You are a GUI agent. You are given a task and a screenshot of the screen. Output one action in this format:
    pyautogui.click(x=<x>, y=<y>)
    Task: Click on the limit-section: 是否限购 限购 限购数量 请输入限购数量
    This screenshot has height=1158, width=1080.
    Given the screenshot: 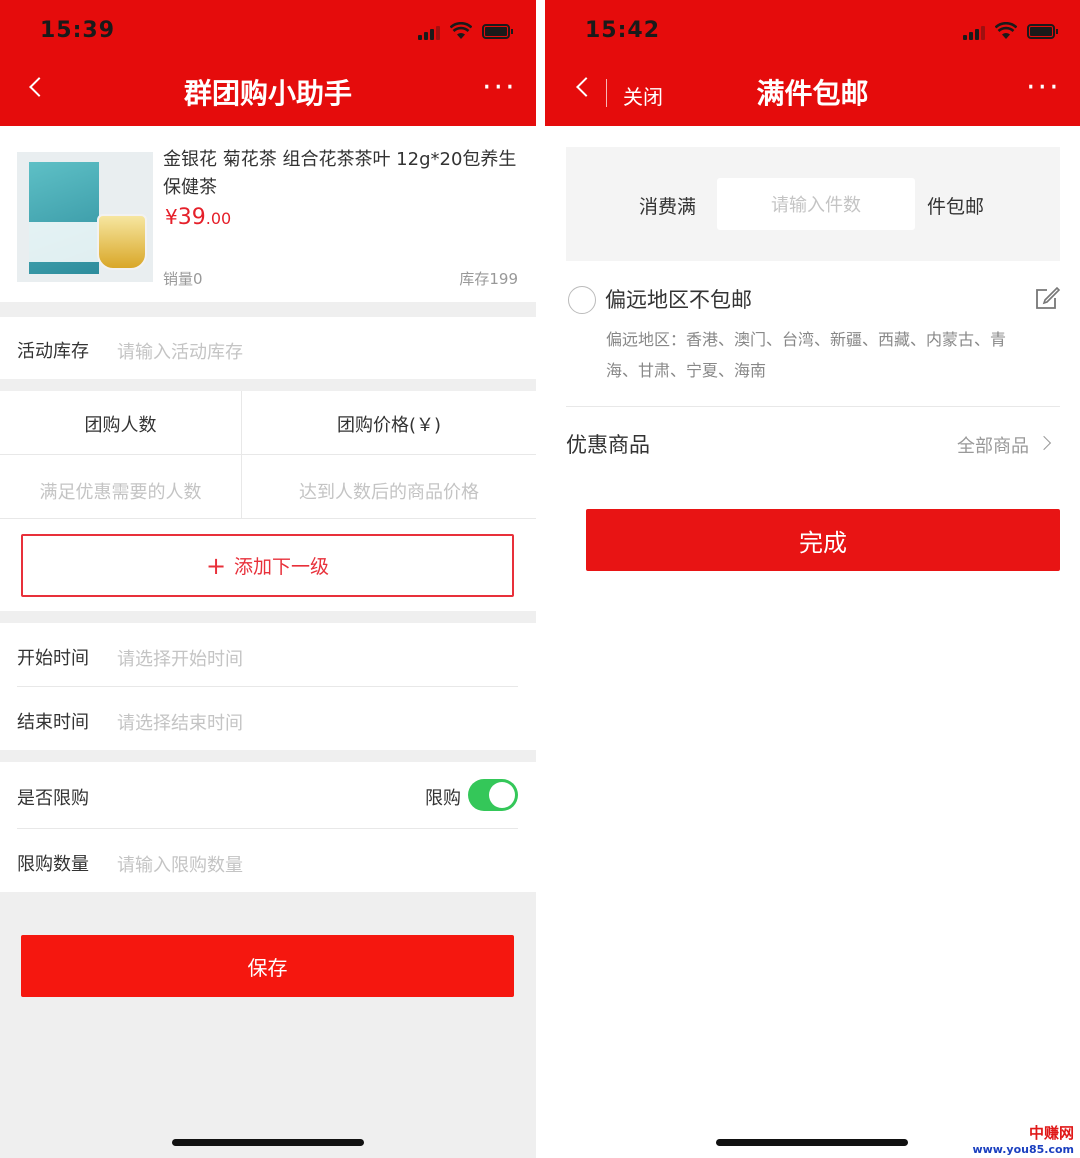 What is the action you would take?
    pyautogui.click(x=268, y=827)
    